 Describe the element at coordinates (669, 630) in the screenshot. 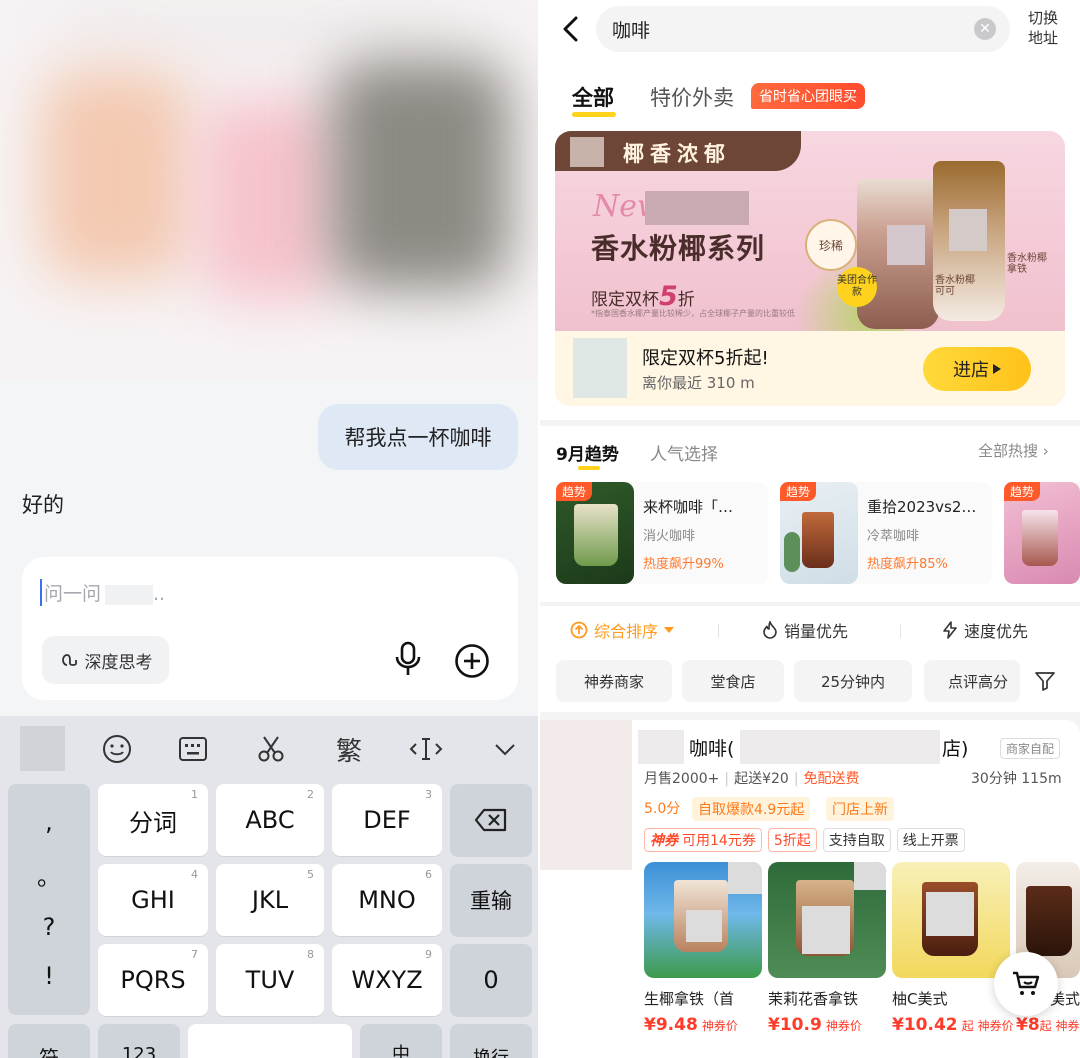

I see `caret-down-icon` at that location.